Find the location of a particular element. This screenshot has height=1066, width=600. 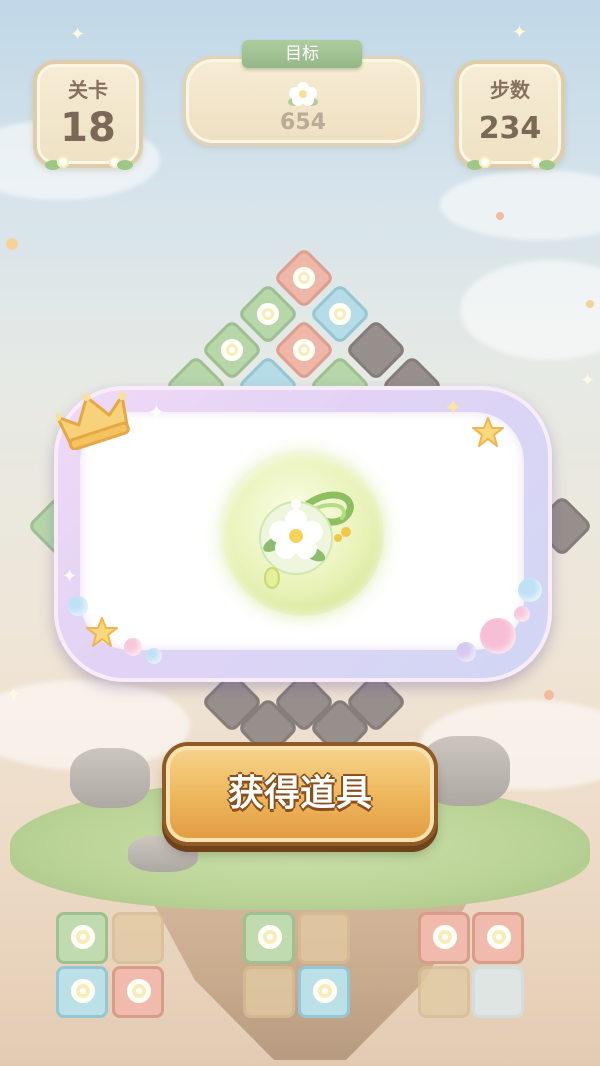

get-item-button: 获得道具 is located at coordinates (300, 794).